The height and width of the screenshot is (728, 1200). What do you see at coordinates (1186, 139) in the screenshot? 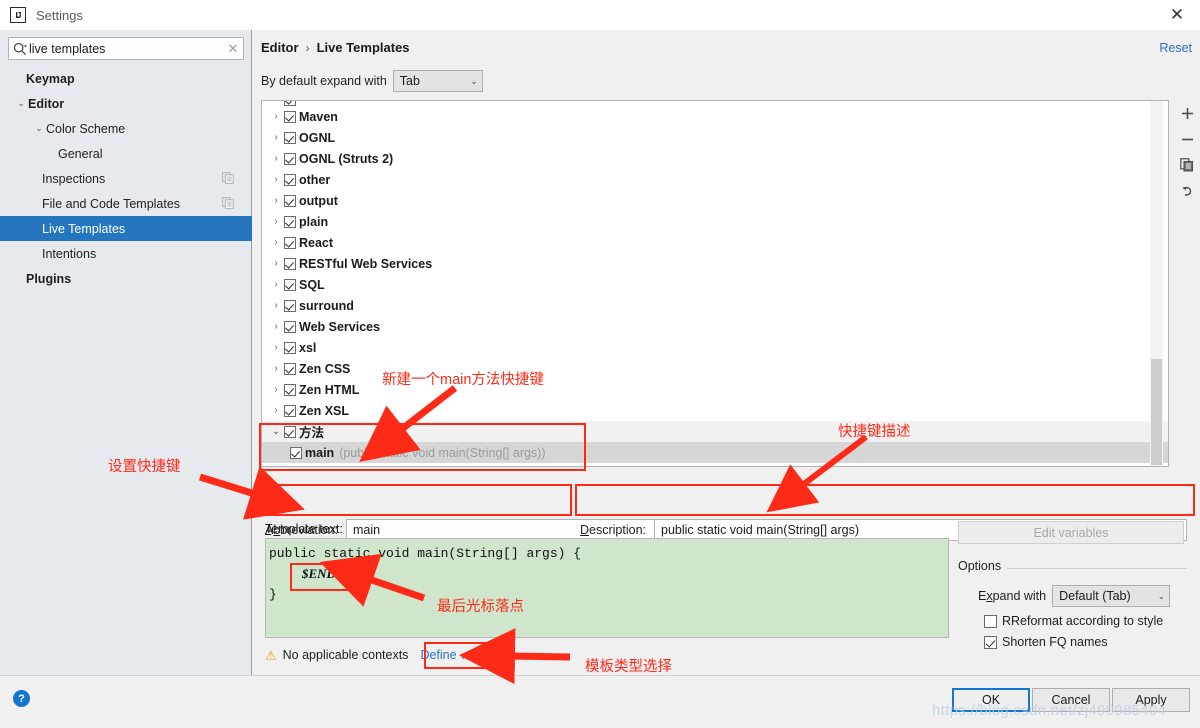
I see `remove-template-button` at bounding box center [1186, 139].